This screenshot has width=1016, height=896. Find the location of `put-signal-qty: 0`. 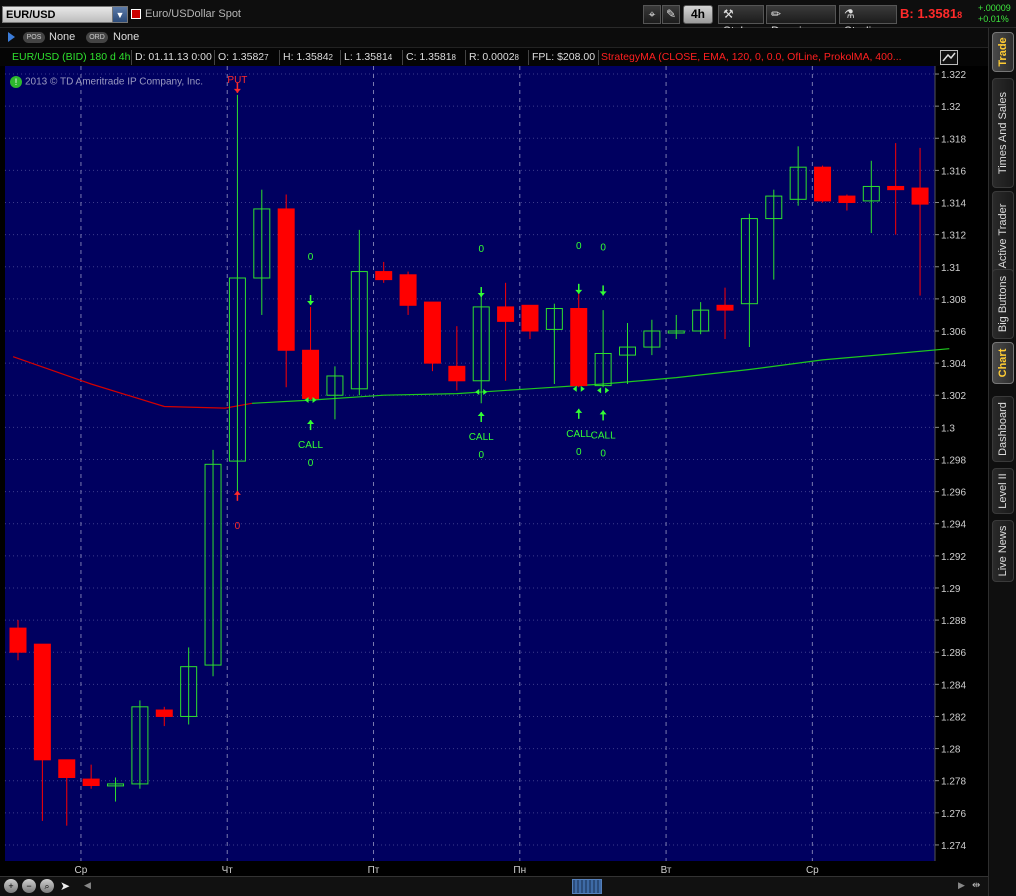

put-signal-qty: 0 is located at coordinates (238, 526).